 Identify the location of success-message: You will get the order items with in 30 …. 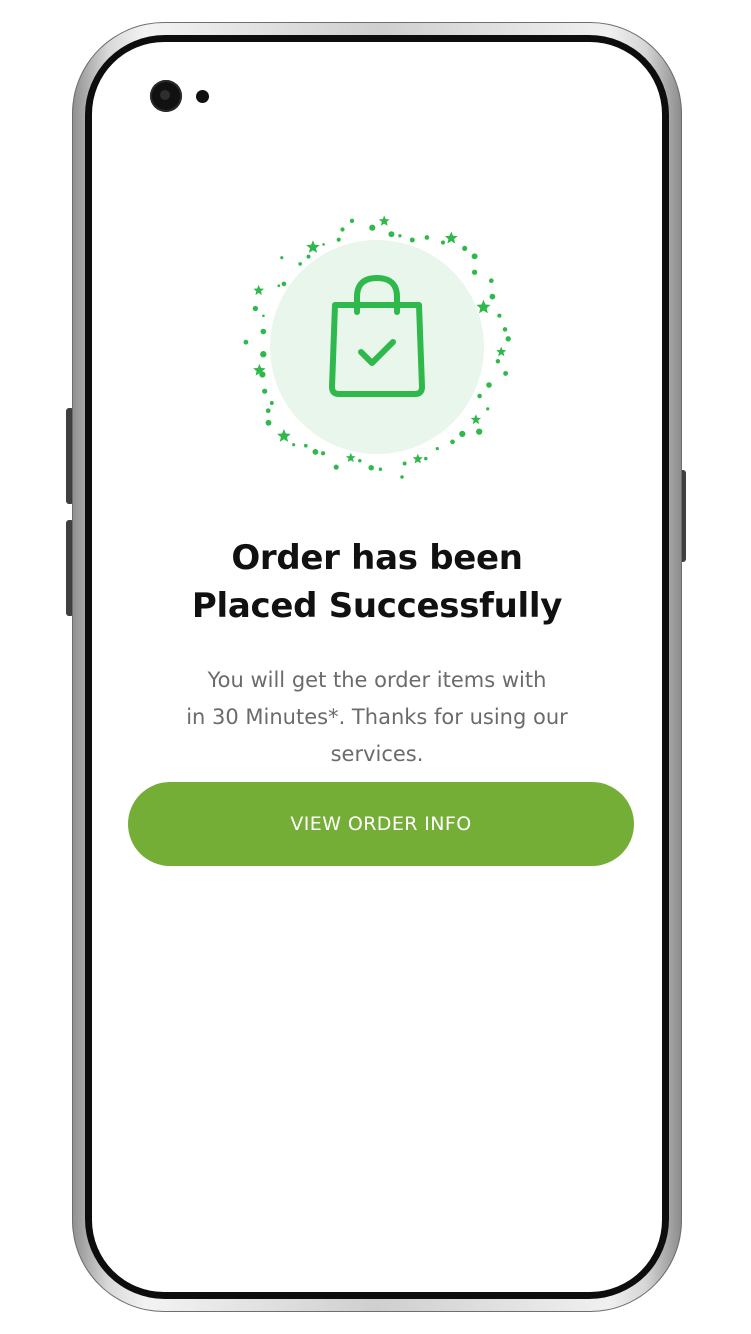
(377, 717).